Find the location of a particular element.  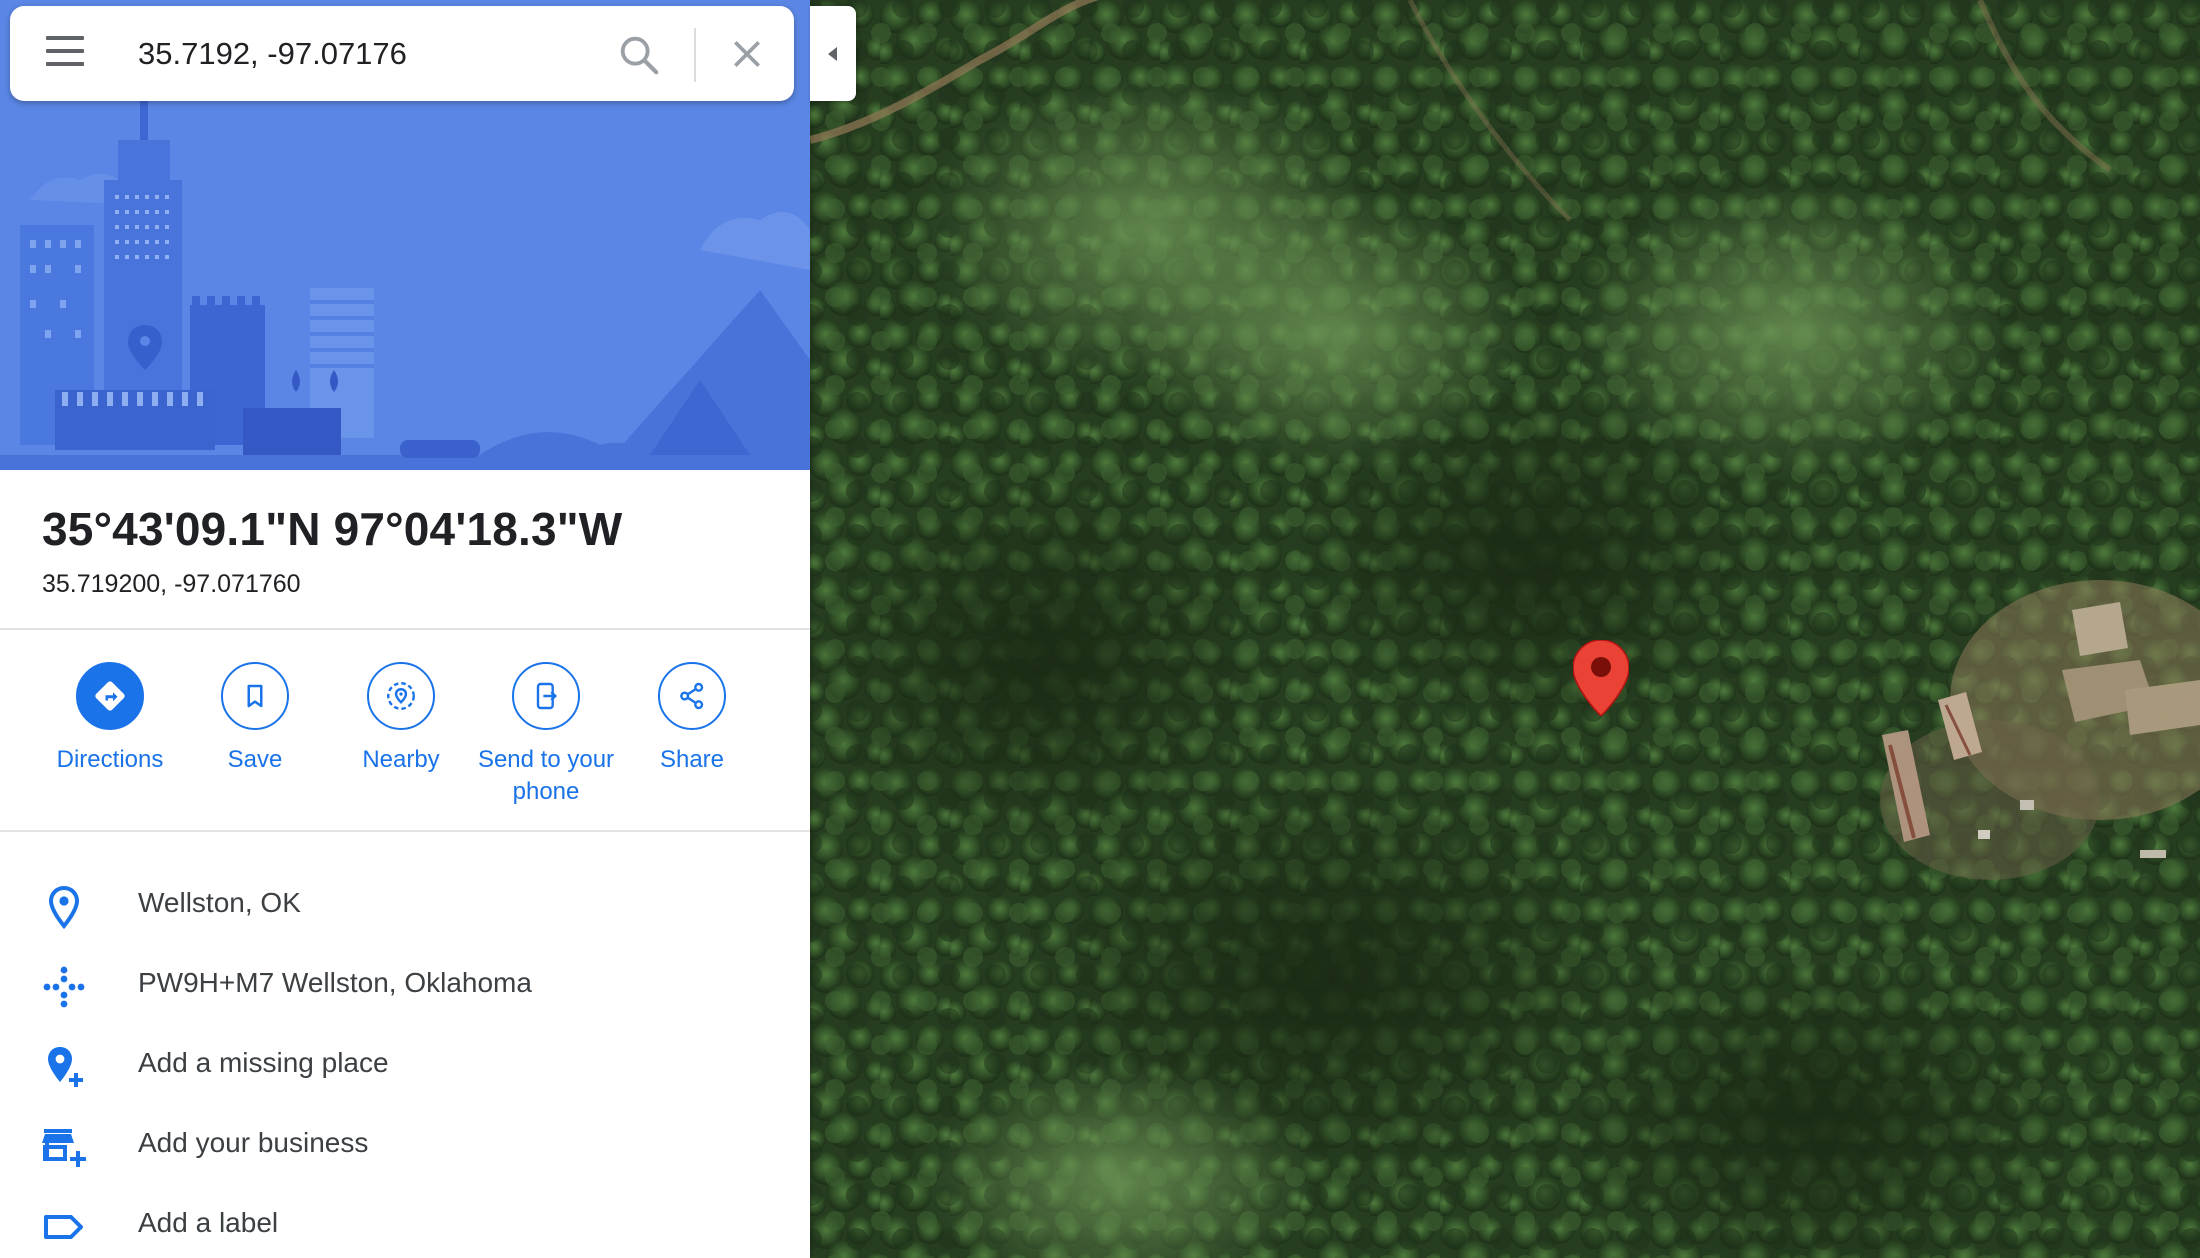

caret-left-icon is located at coordinates (832, 53).